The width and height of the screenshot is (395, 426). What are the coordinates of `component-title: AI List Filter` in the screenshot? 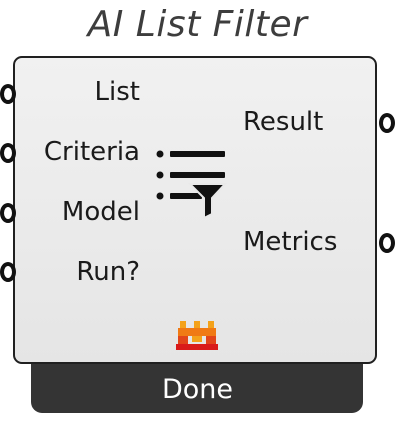 It's located at (197, 24).